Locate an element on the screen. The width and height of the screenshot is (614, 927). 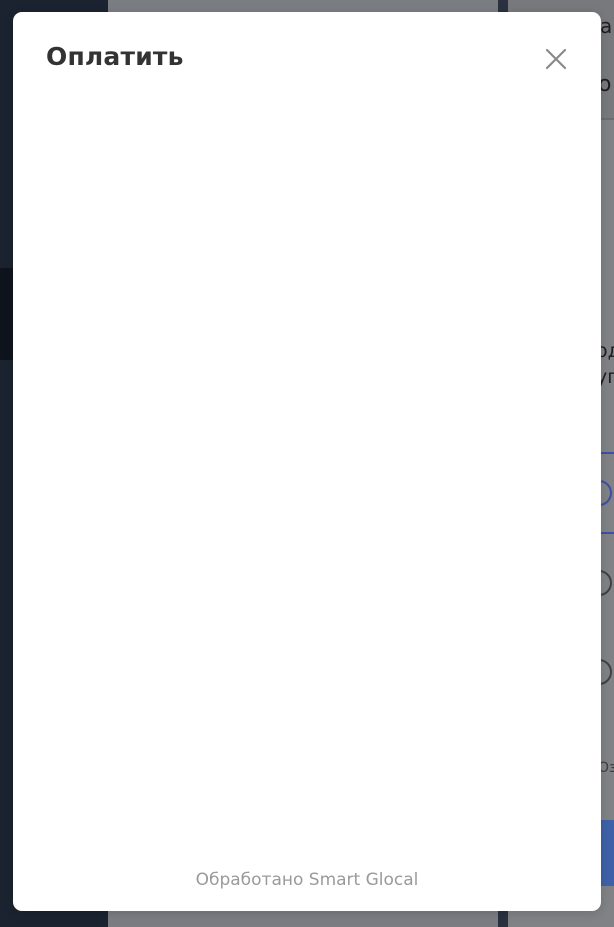
background-button is located at coordinates (607, 853).